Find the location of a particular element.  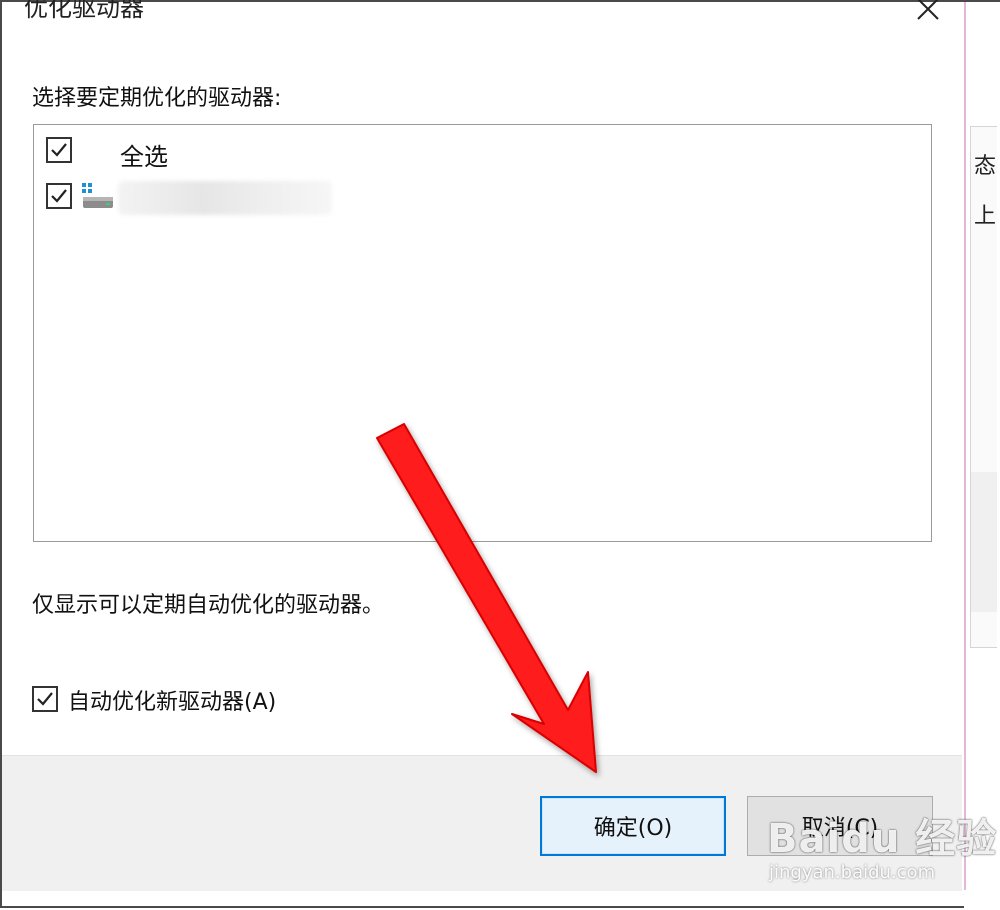

close-button is located at coordinates (928, 13).